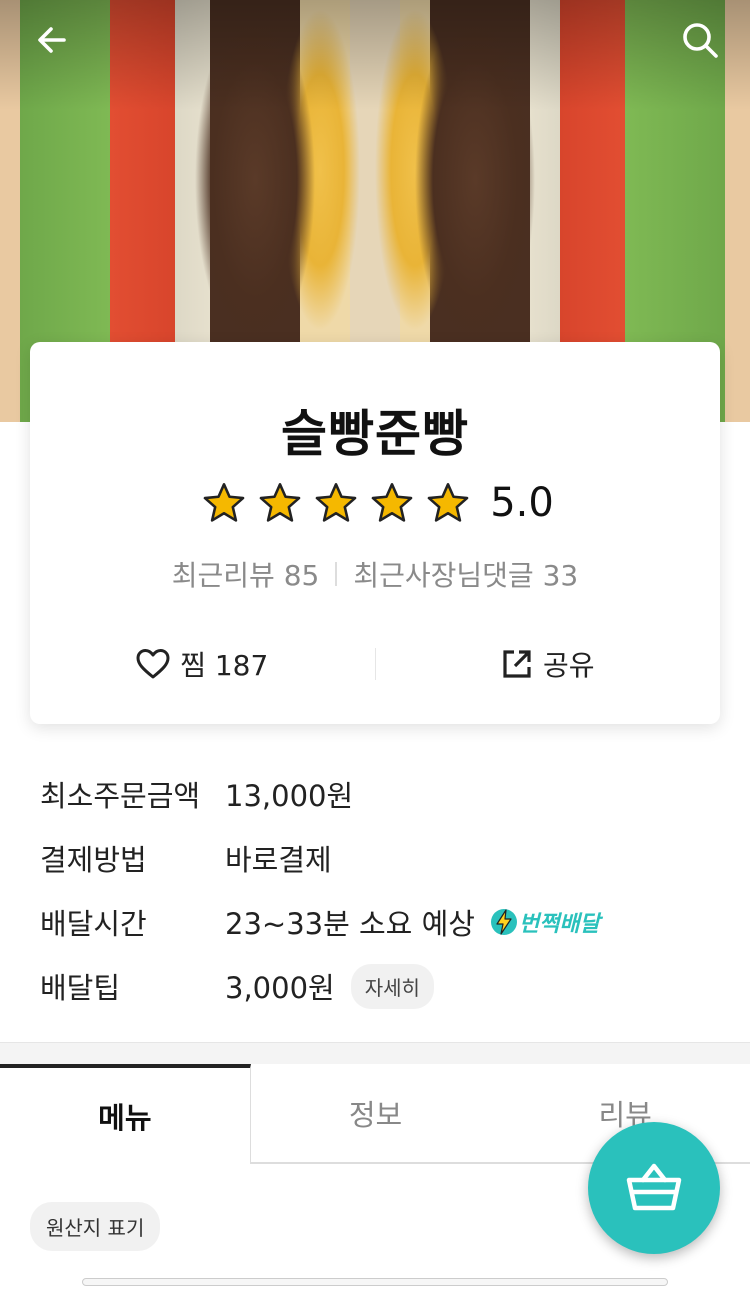  I want to click on review-counts: 최근리뷰 85 최근사장님댓글 33, so click(375, 574).